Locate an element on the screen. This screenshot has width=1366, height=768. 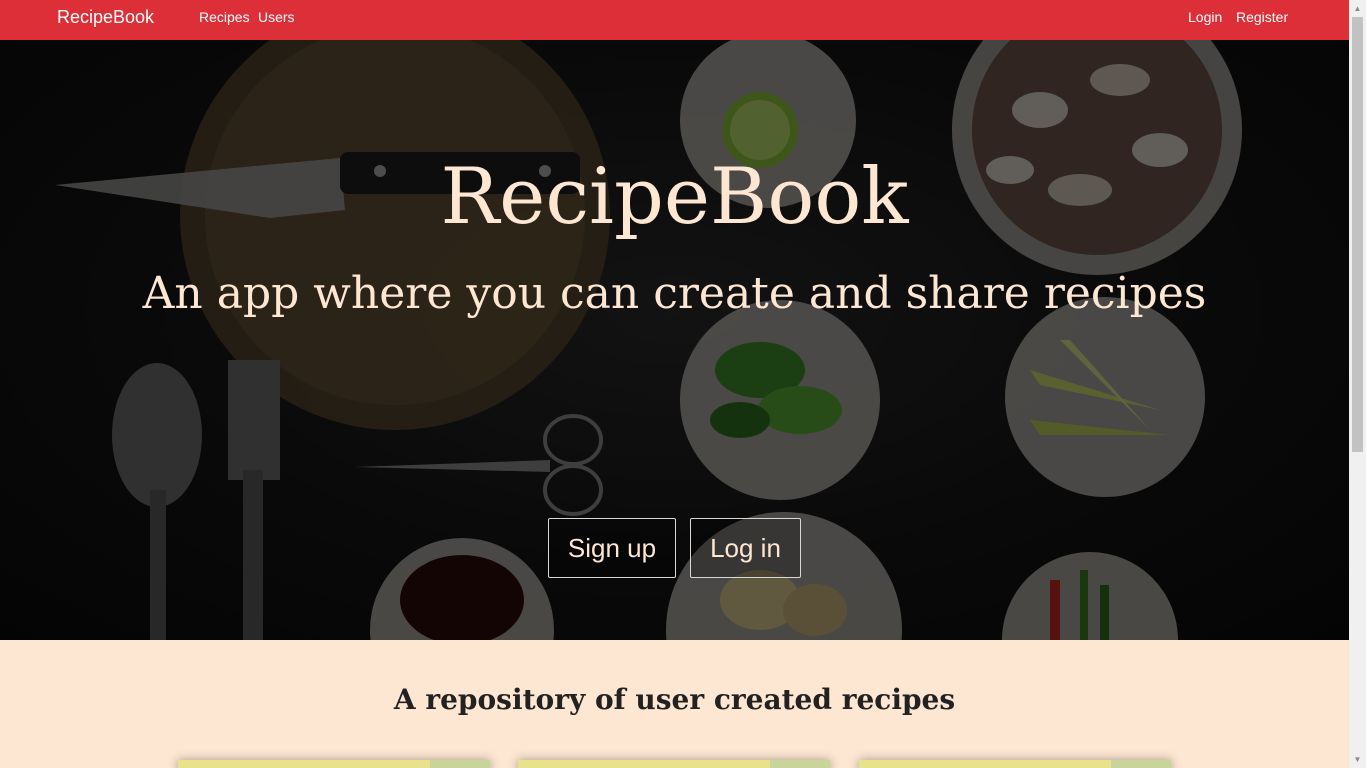
scroll-up-arrow-icon: ▲ is located at coordinates (1357, 8).